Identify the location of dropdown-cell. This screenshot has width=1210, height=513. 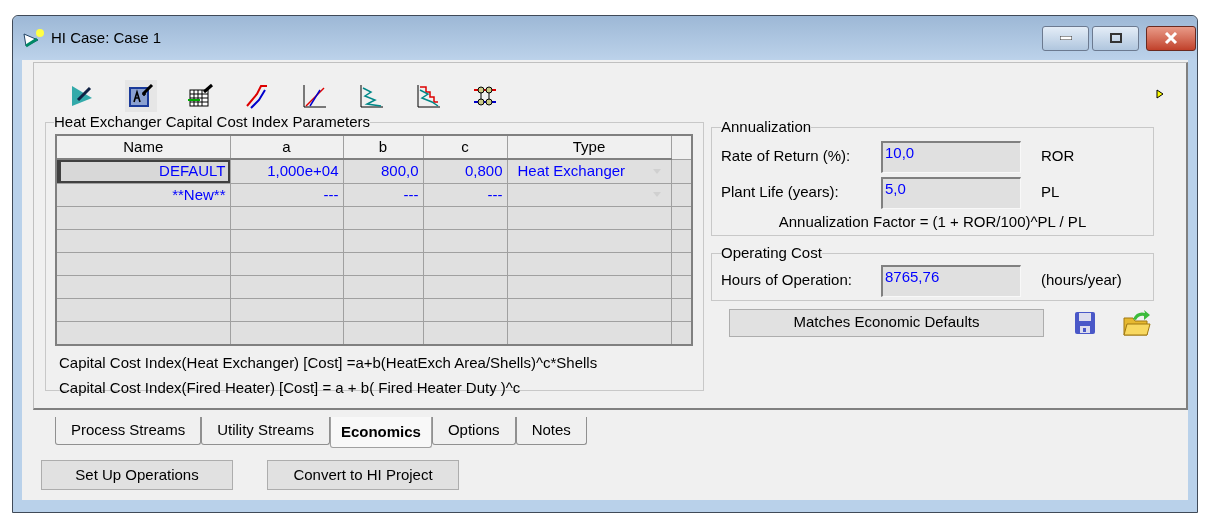
(589, 195).